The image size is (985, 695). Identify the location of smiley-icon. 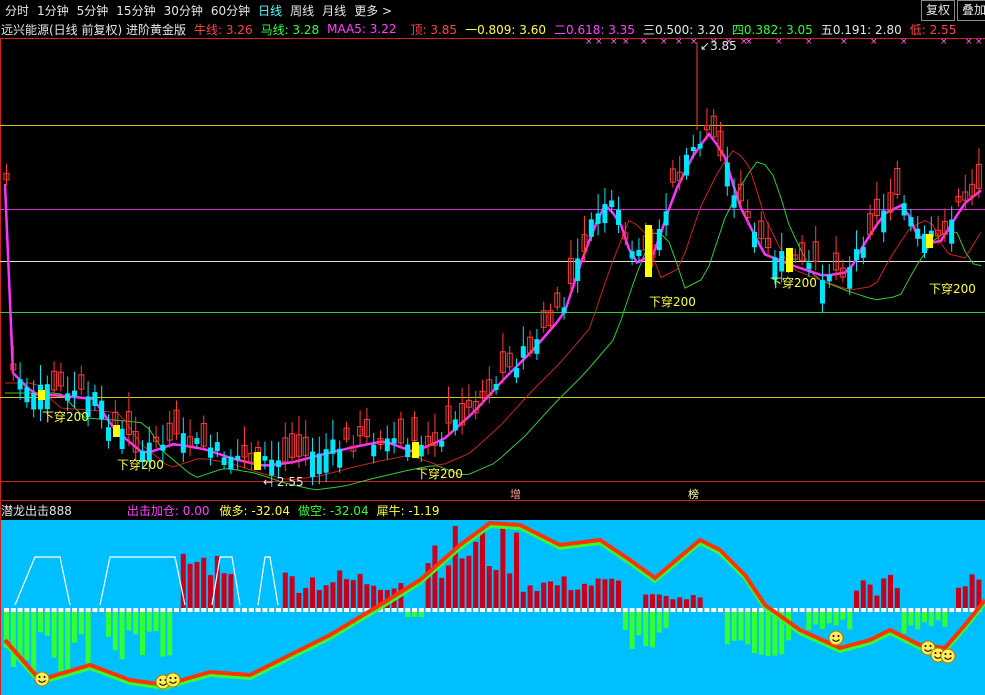
(948, 656).